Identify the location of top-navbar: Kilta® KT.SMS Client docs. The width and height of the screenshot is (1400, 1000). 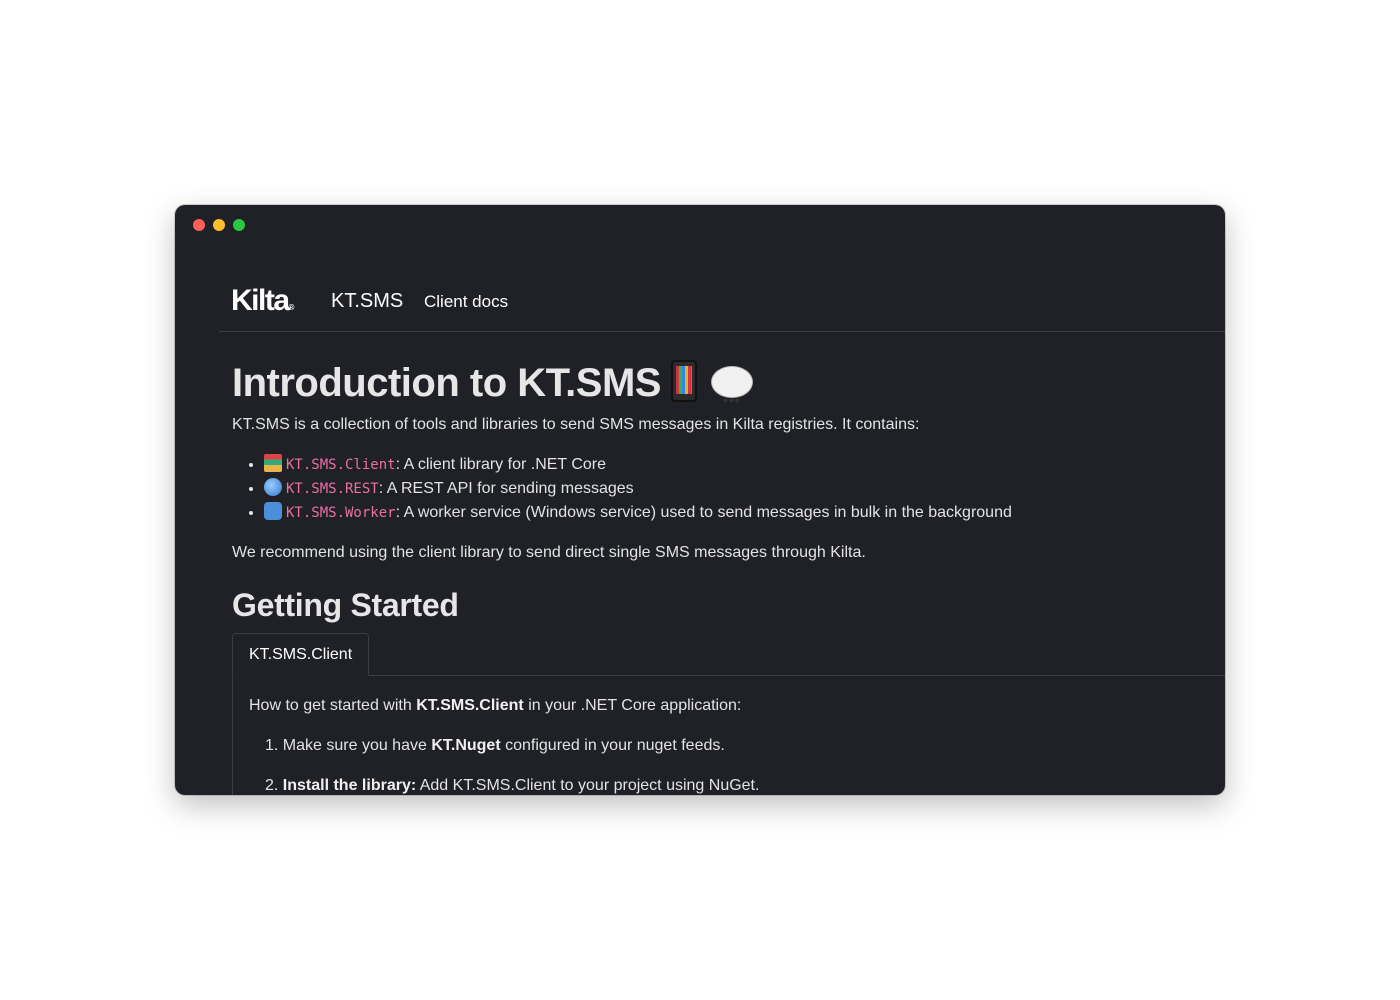
(722, 298).